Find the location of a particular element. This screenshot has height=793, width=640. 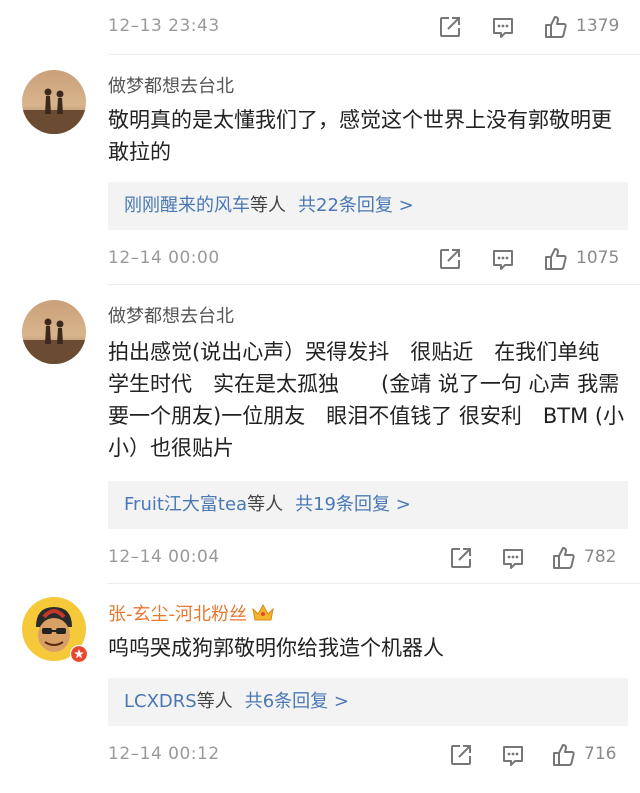

reply-names: LCXDRS is located at coordinates (160, 701).